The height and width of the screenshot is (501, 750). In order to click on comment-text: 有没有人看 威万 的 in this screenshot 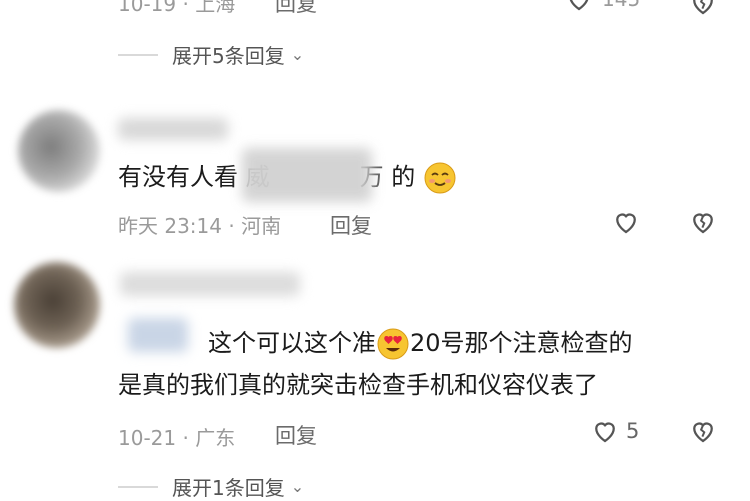, I will do `click(328, 175)`.